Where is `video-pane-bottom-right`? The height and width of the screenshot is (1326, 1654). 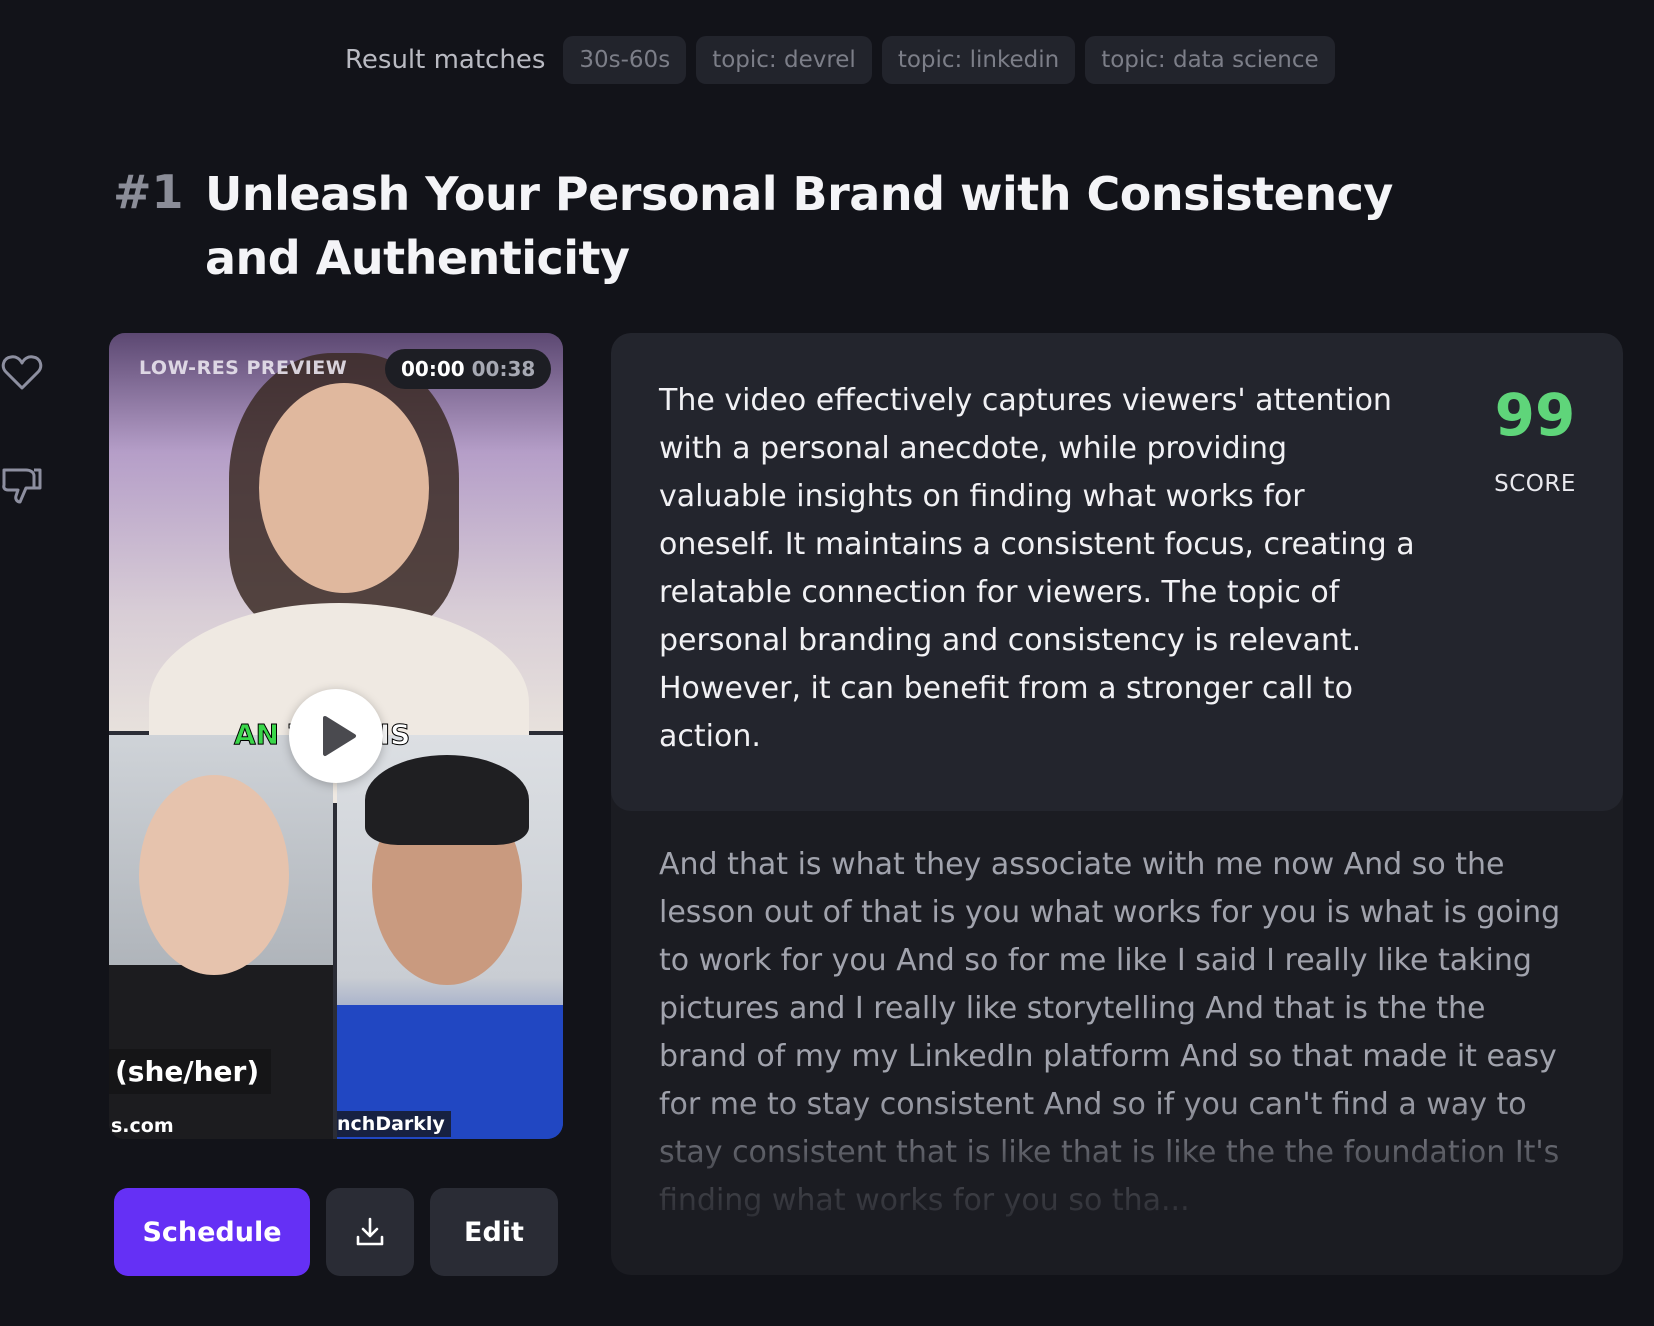
video-pane-bottom-right is located at coordinates (450, 937).